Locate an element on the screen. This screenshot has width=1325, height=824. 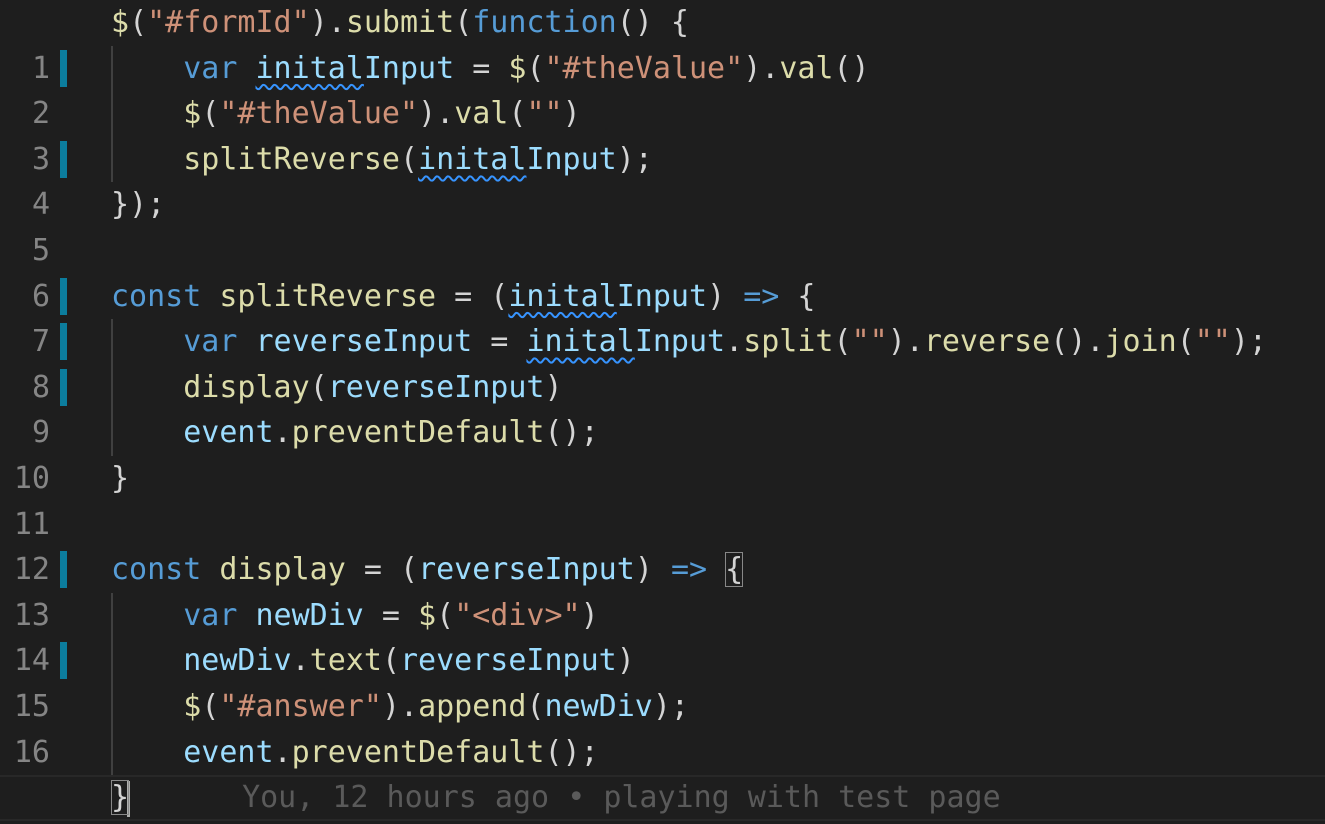
line-number: 18 is located at coordinates (25, 821).